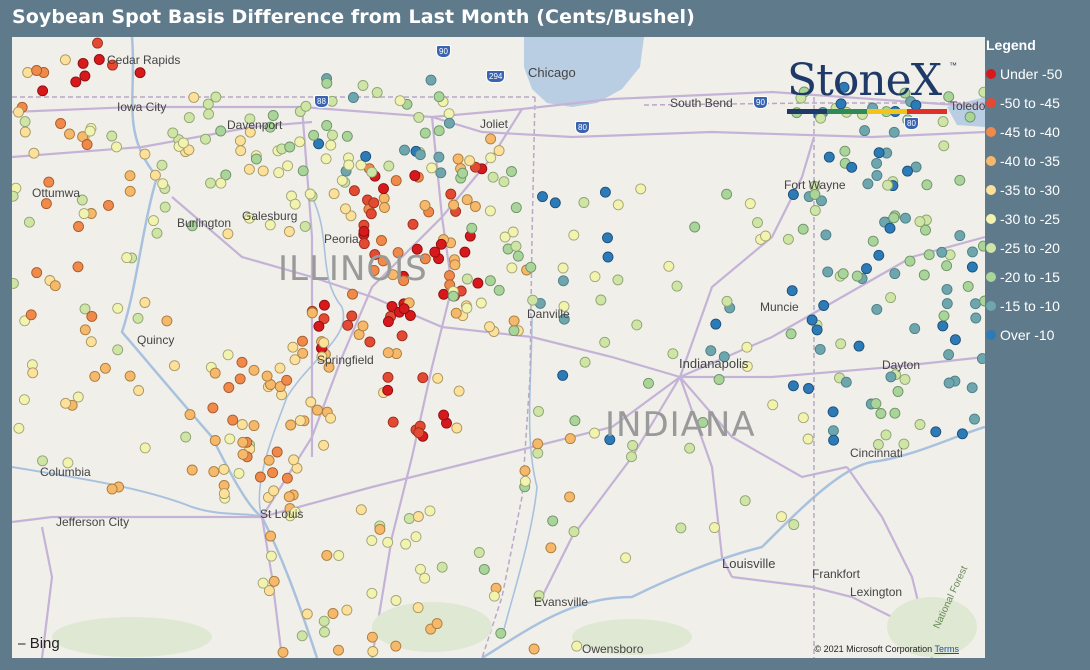  What do you see at coordinates (1038, 131) in the screenshot?
I see `legend-item: -45 to -40` at bounding box center [1038, 131].